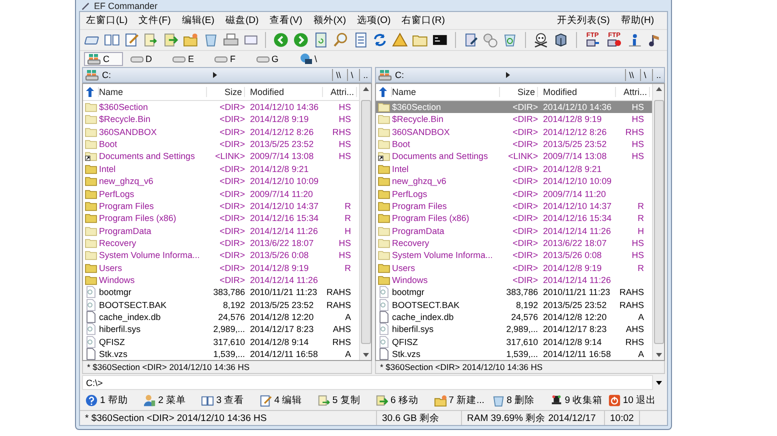 Image resolution: width=777 pixels, height=436 pixels. Describe the element at coordinates (367, 382) in the screenshot. I see `command-line-field: C:\>` at that location.